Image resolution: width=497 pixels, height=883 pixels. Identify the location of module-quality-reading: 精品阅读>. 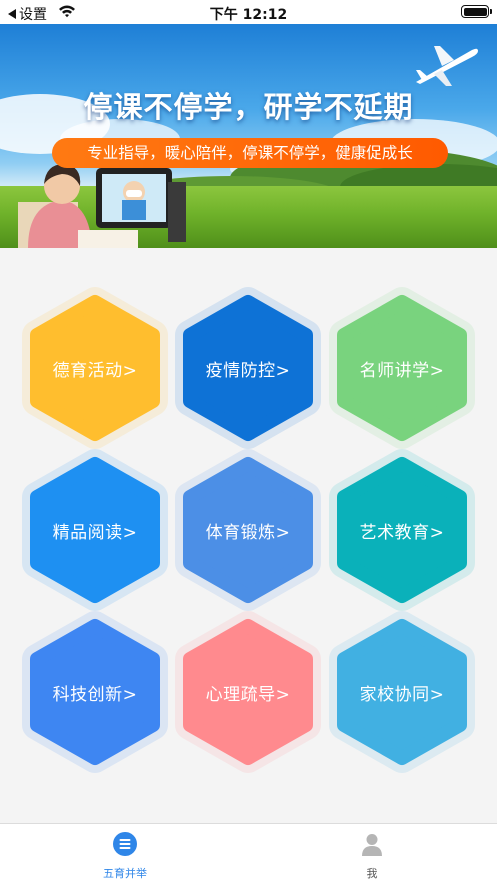
(95, 530).